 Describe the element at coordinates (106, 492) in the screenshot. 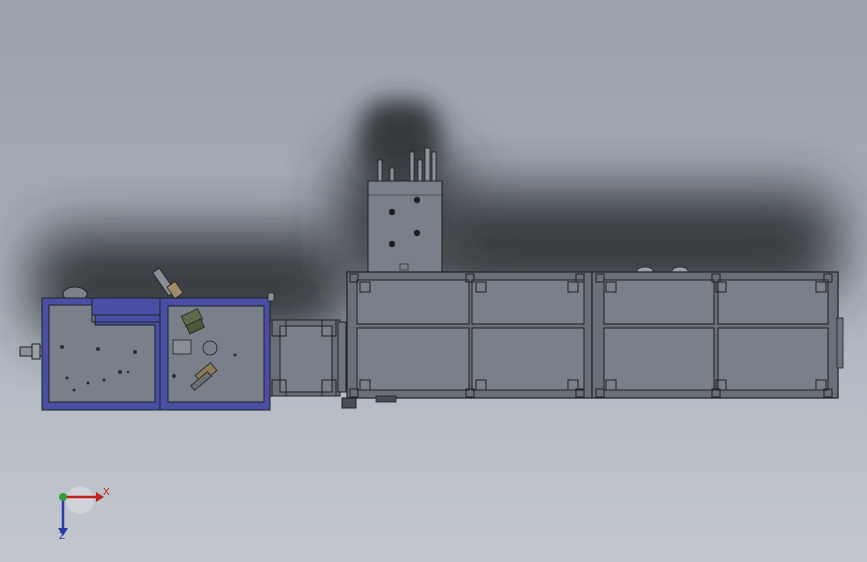

I see `x-axis-label: X` at that location.